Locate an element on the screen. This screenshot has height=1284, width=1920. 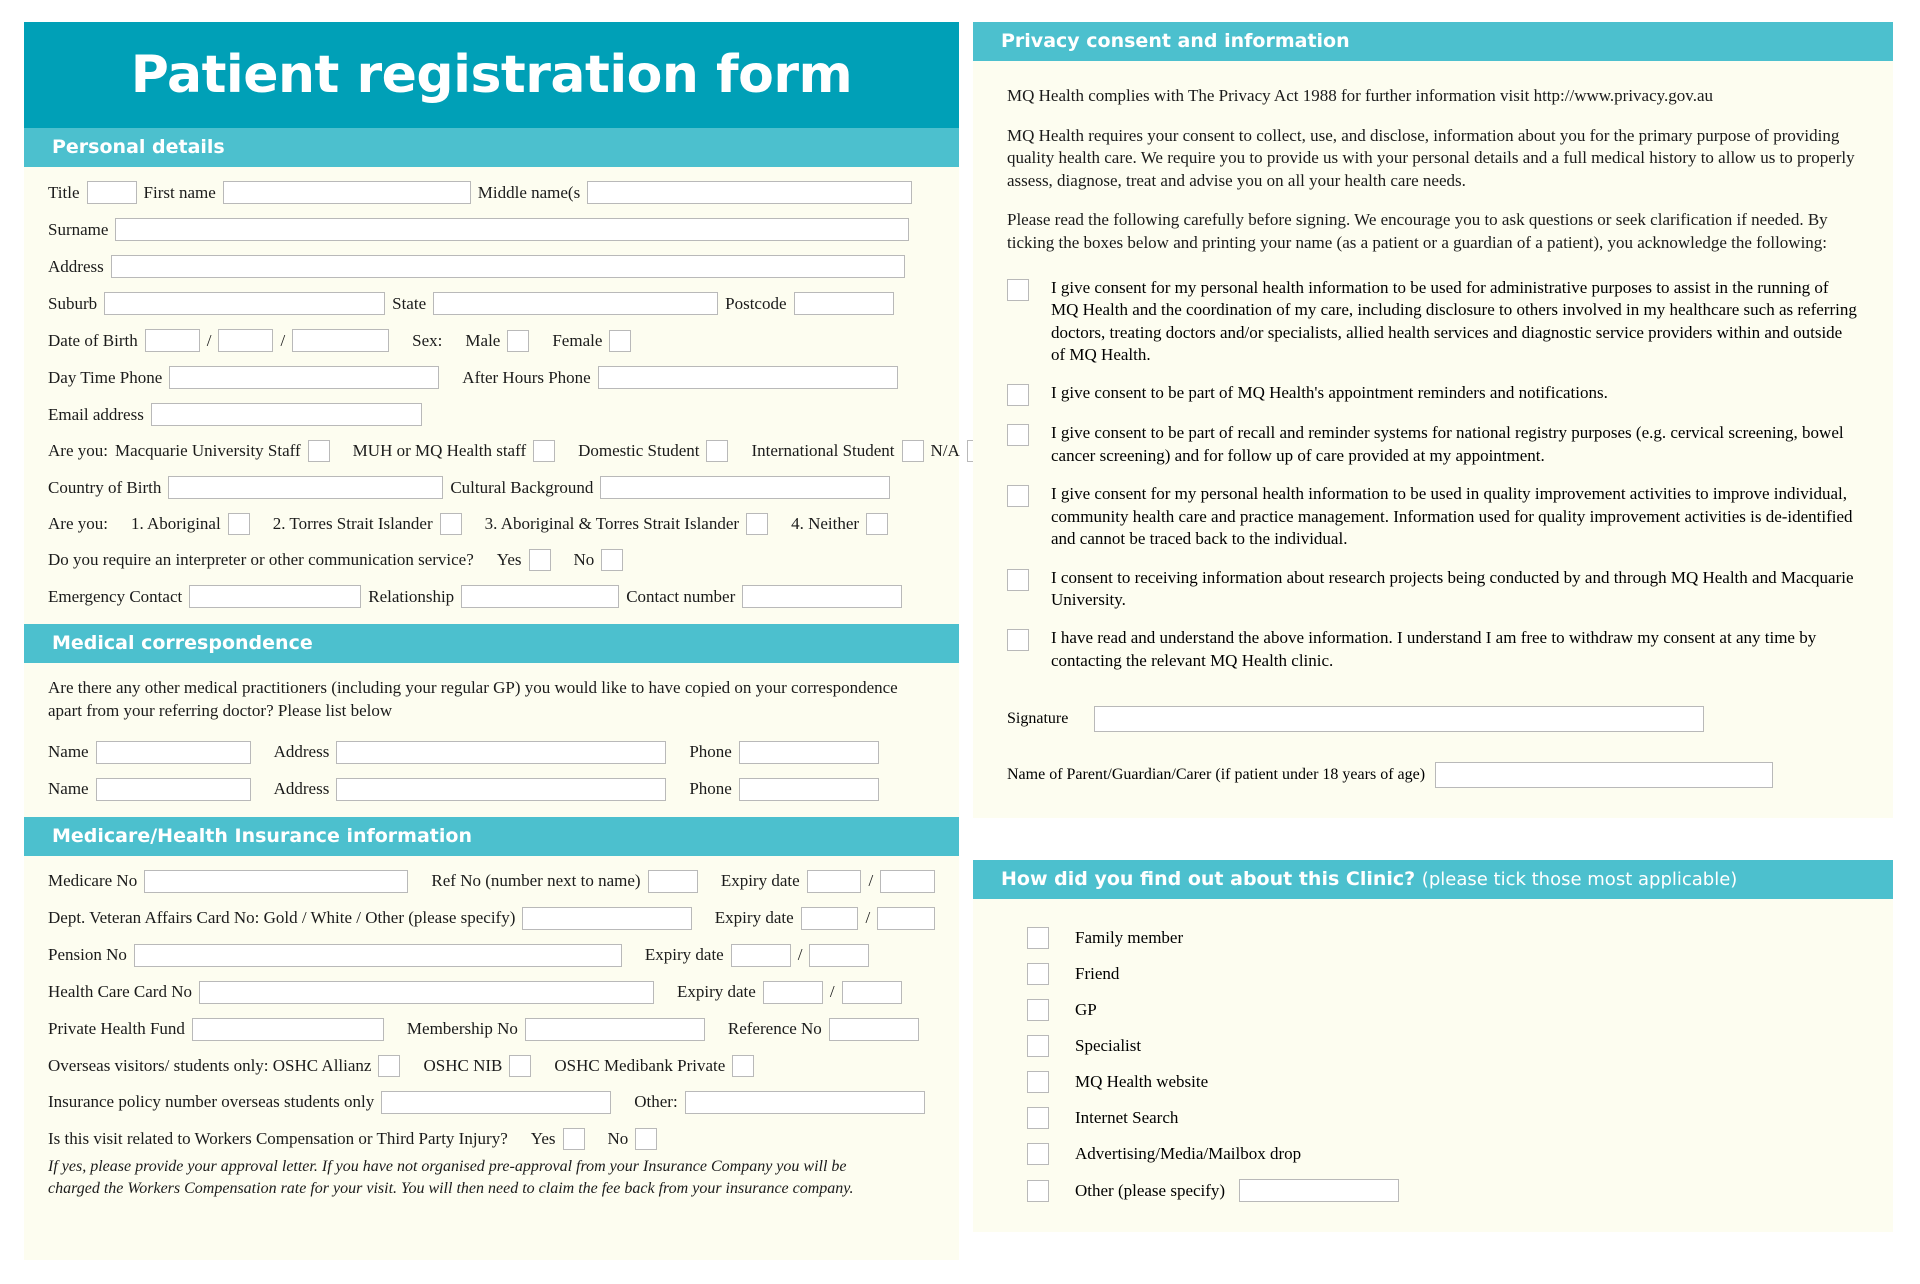
input-suburb is located at coordinates (245, 303).